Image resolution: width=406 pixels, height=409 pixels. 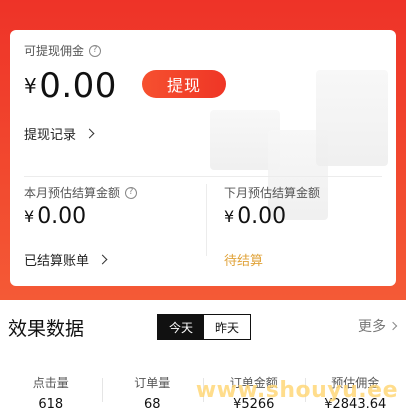 I want to click on next-month-amount: ¥ 0.00, so click(x=255, y=216).